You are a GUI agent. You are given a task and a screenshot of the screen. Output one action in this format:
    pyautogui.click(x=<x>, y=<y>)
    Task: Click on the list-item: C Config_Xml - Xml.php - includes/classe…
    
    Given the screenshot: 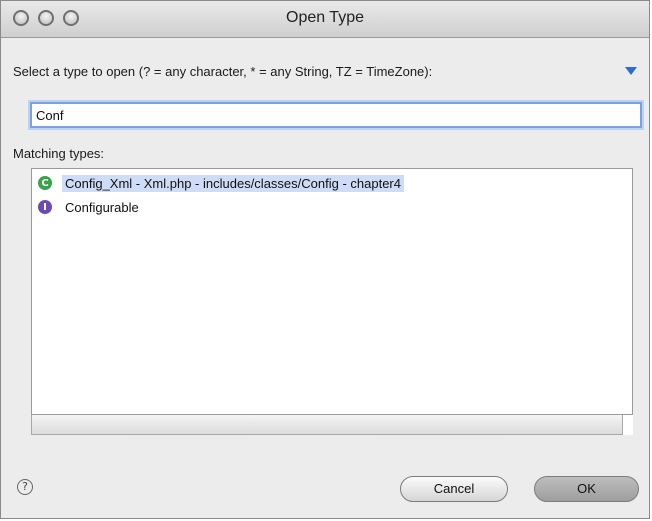 What is the action you would take?
    pyautogui.click(x=221, y=183)
    